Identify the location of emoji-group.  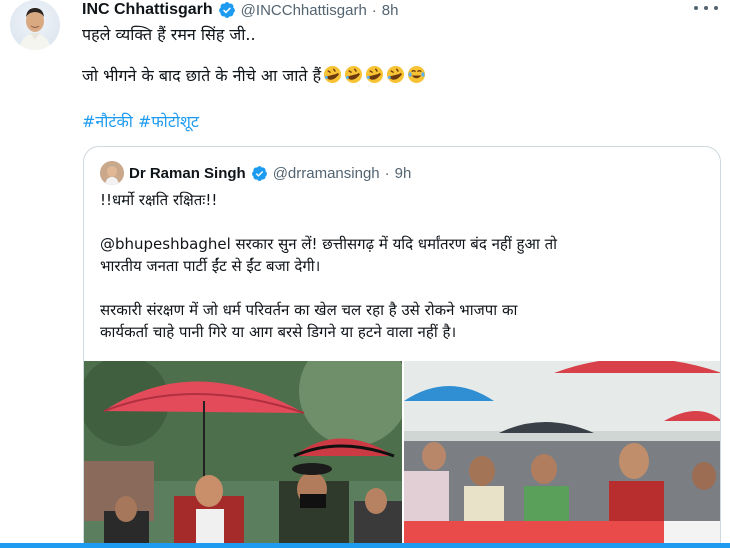
(374, 74).